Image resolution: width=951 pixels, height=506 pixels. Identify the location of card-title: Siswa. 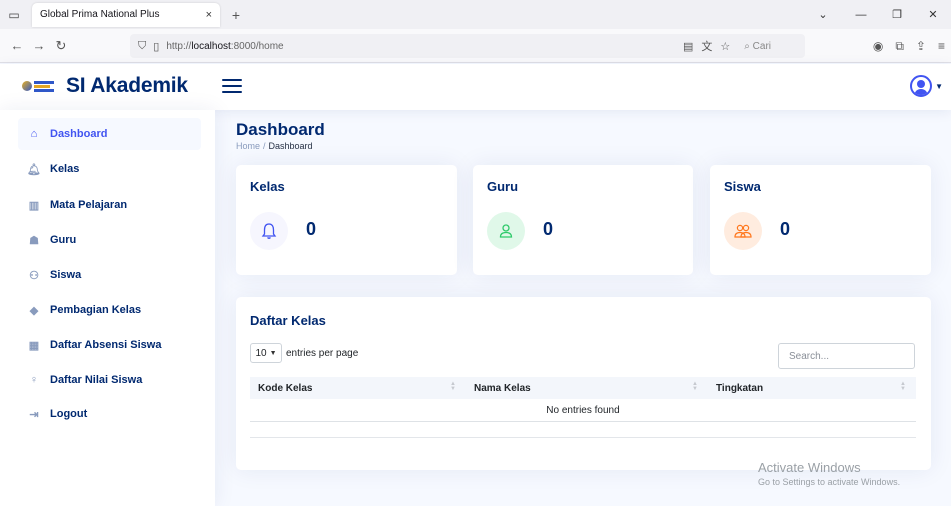
(742, 186).